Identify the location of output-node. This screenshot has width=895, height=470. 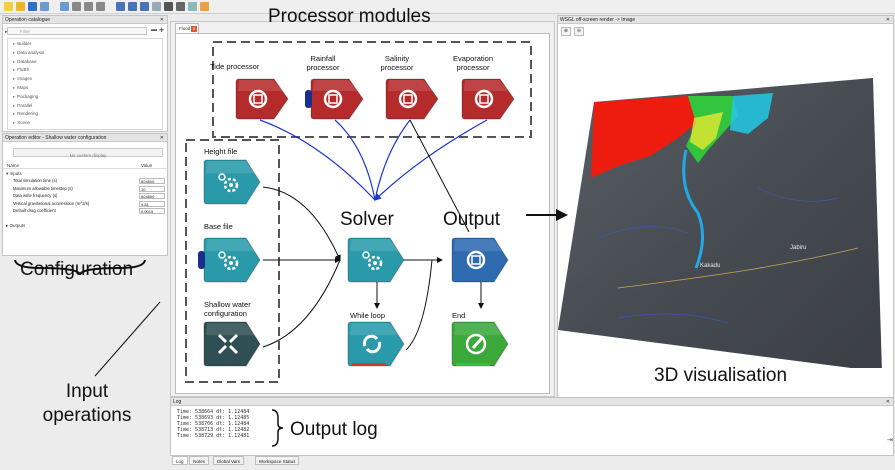
(483, 263).